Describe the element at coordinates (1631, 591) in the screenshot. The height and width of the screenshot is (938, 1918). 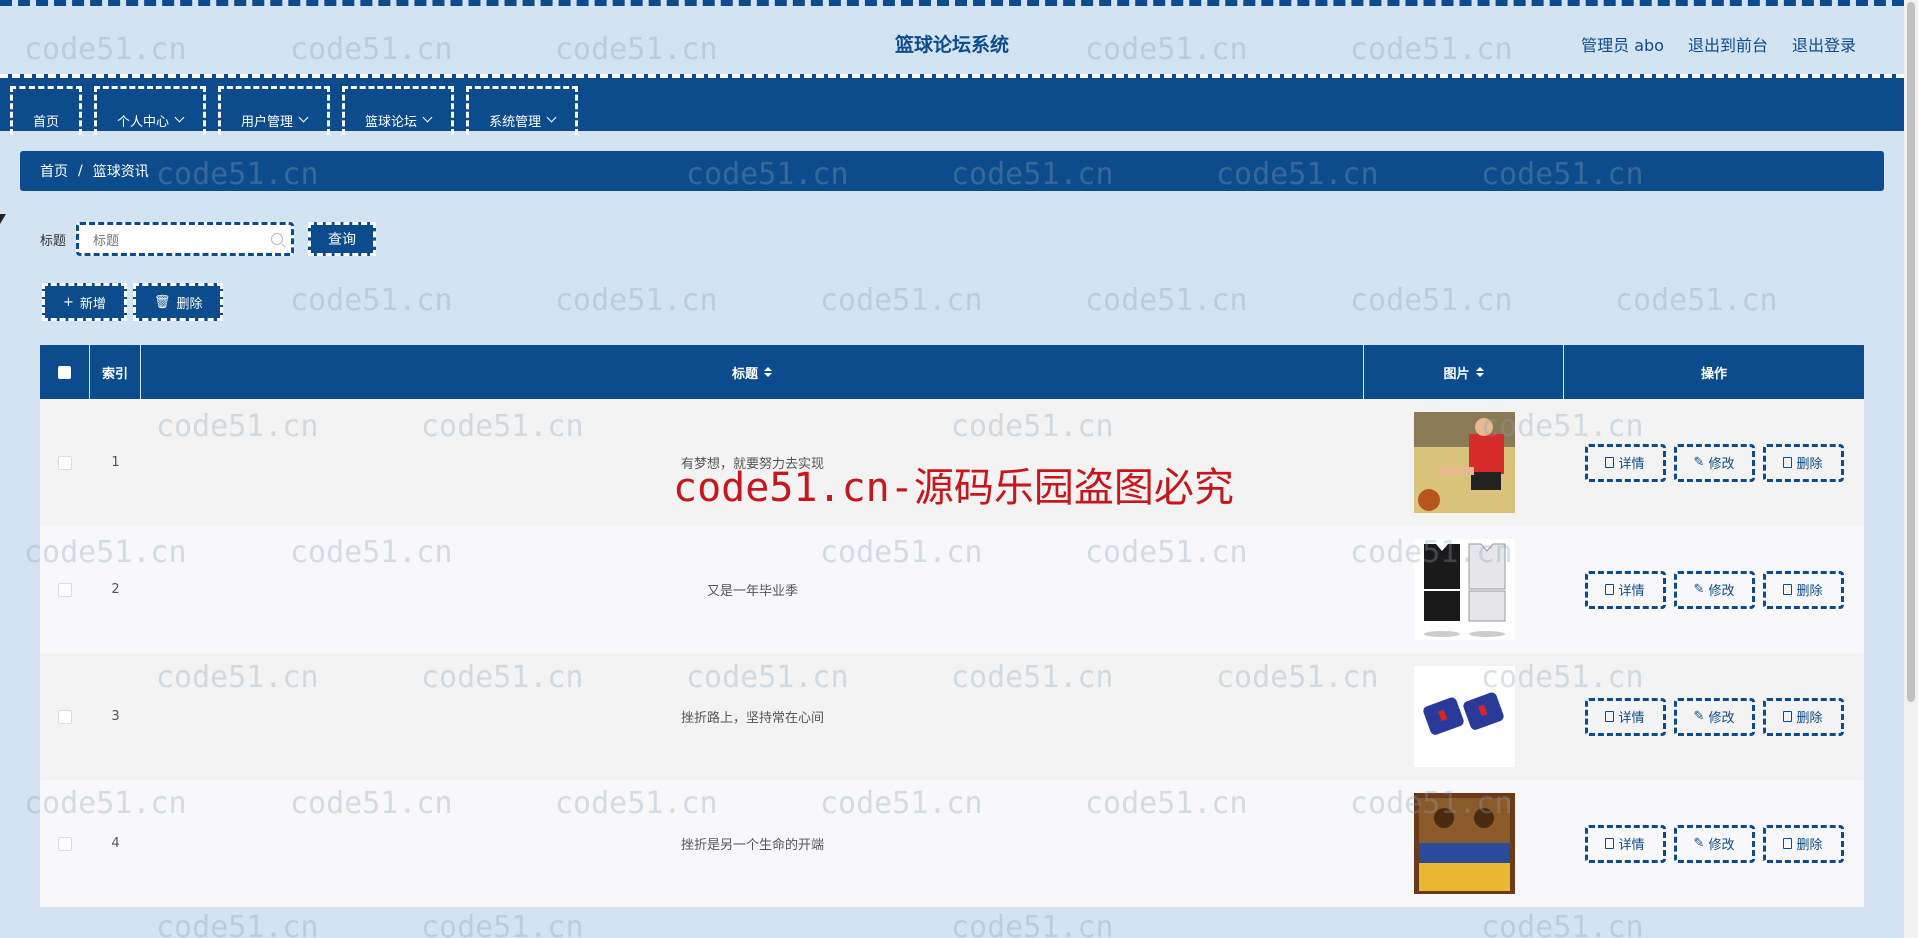
I see `detail-label: 详情` at that location.